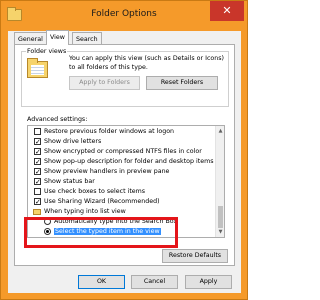 Image resolution: width=320 pixels, height=300 pixels. Describe the element at coordinates (57, 119) in the screenshot. I see `advanced-settings-label: Advanced settings:` at that location.